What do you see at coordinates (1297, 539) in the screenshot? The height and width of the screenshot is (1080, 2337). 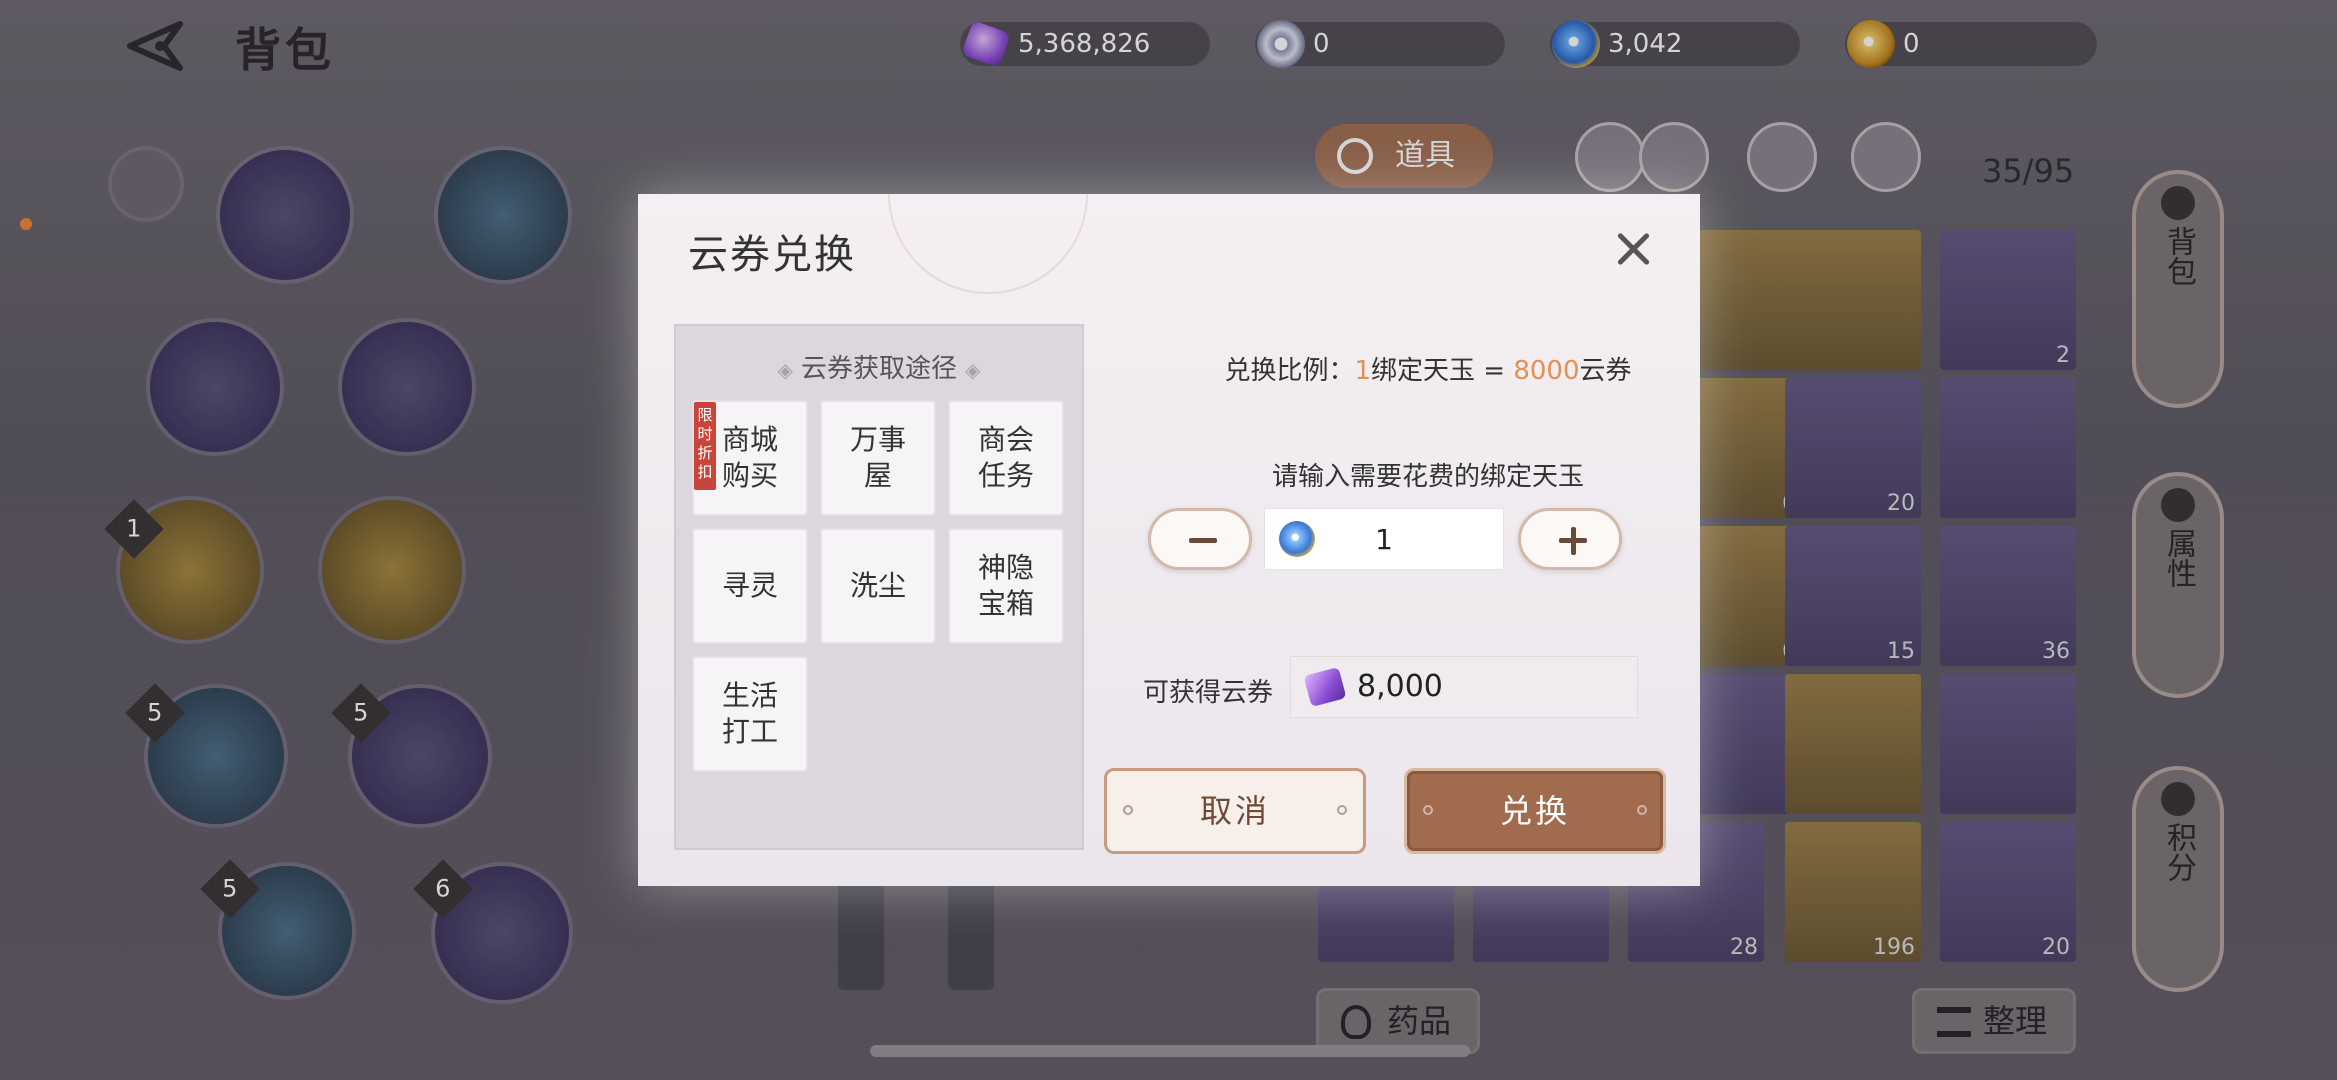 I see `bound-jade-icon` at bounding box center [1297, 539].